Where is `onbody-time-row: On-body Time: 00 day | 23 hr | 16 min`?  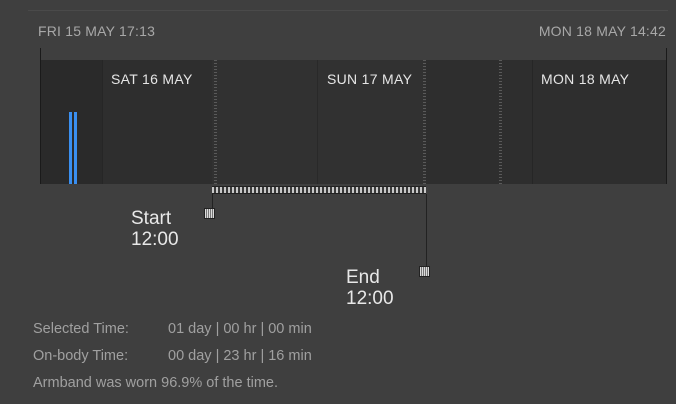 onbody-time-row: On-body Time: 00 day | 23 hr | 16 min is located at coordinates (172, 356).